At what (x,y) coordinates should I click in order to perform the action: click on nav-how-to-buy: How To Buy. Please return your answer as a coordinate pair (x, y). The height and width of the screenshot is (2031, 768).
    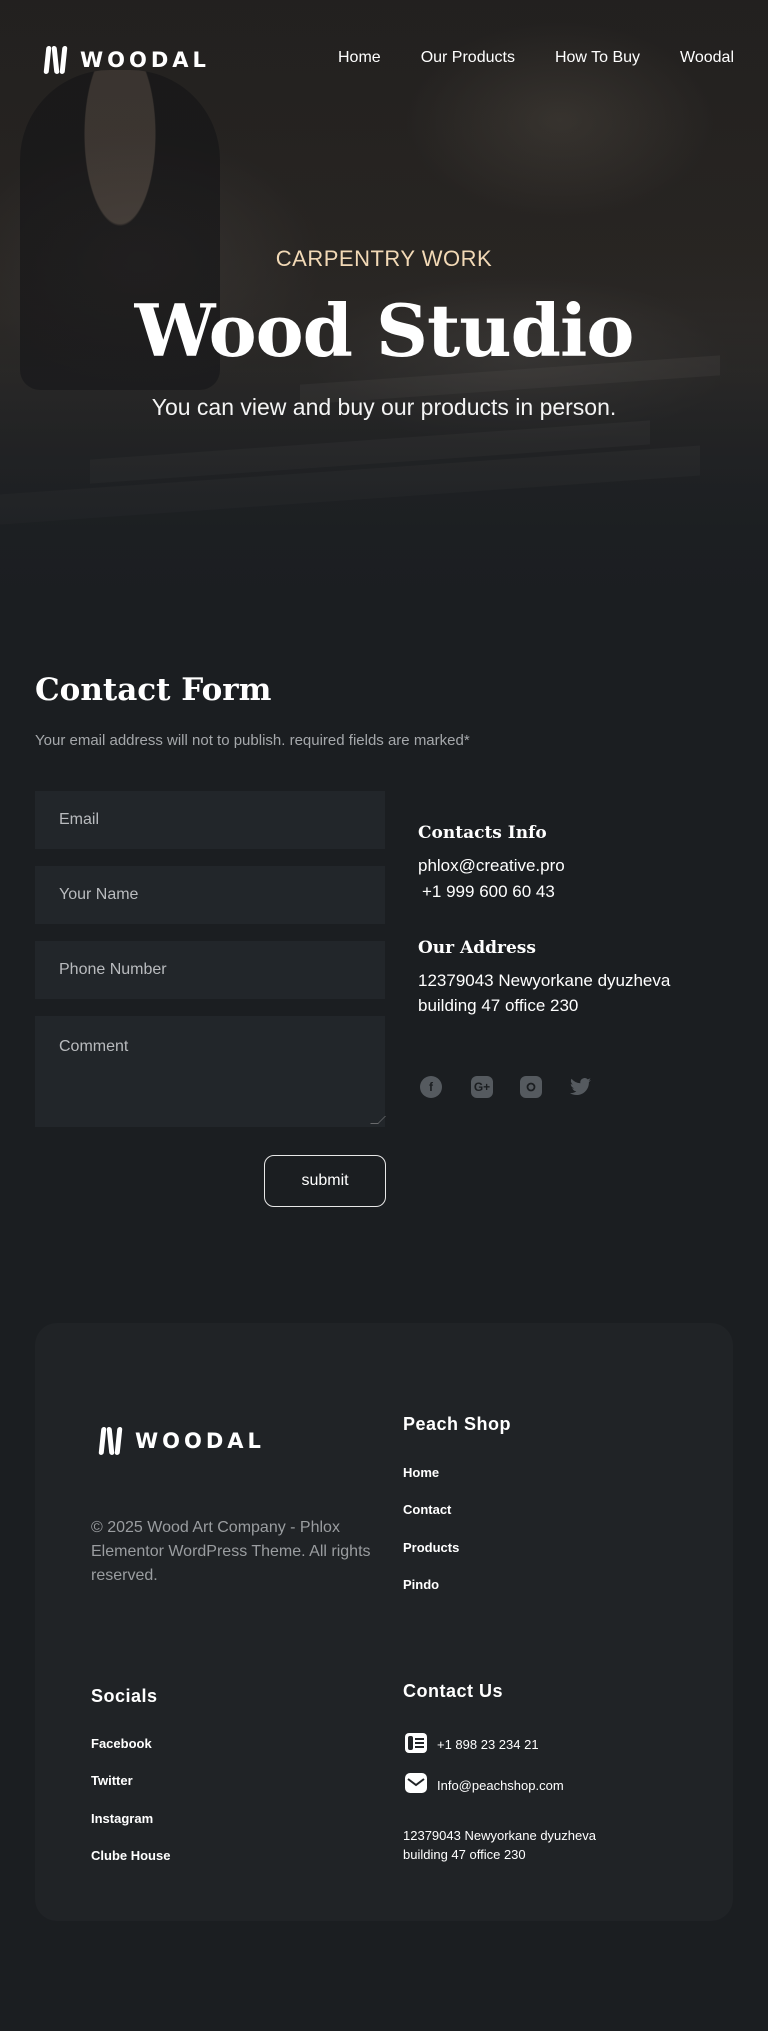
    Looking at the image, I should click on (597, 58).